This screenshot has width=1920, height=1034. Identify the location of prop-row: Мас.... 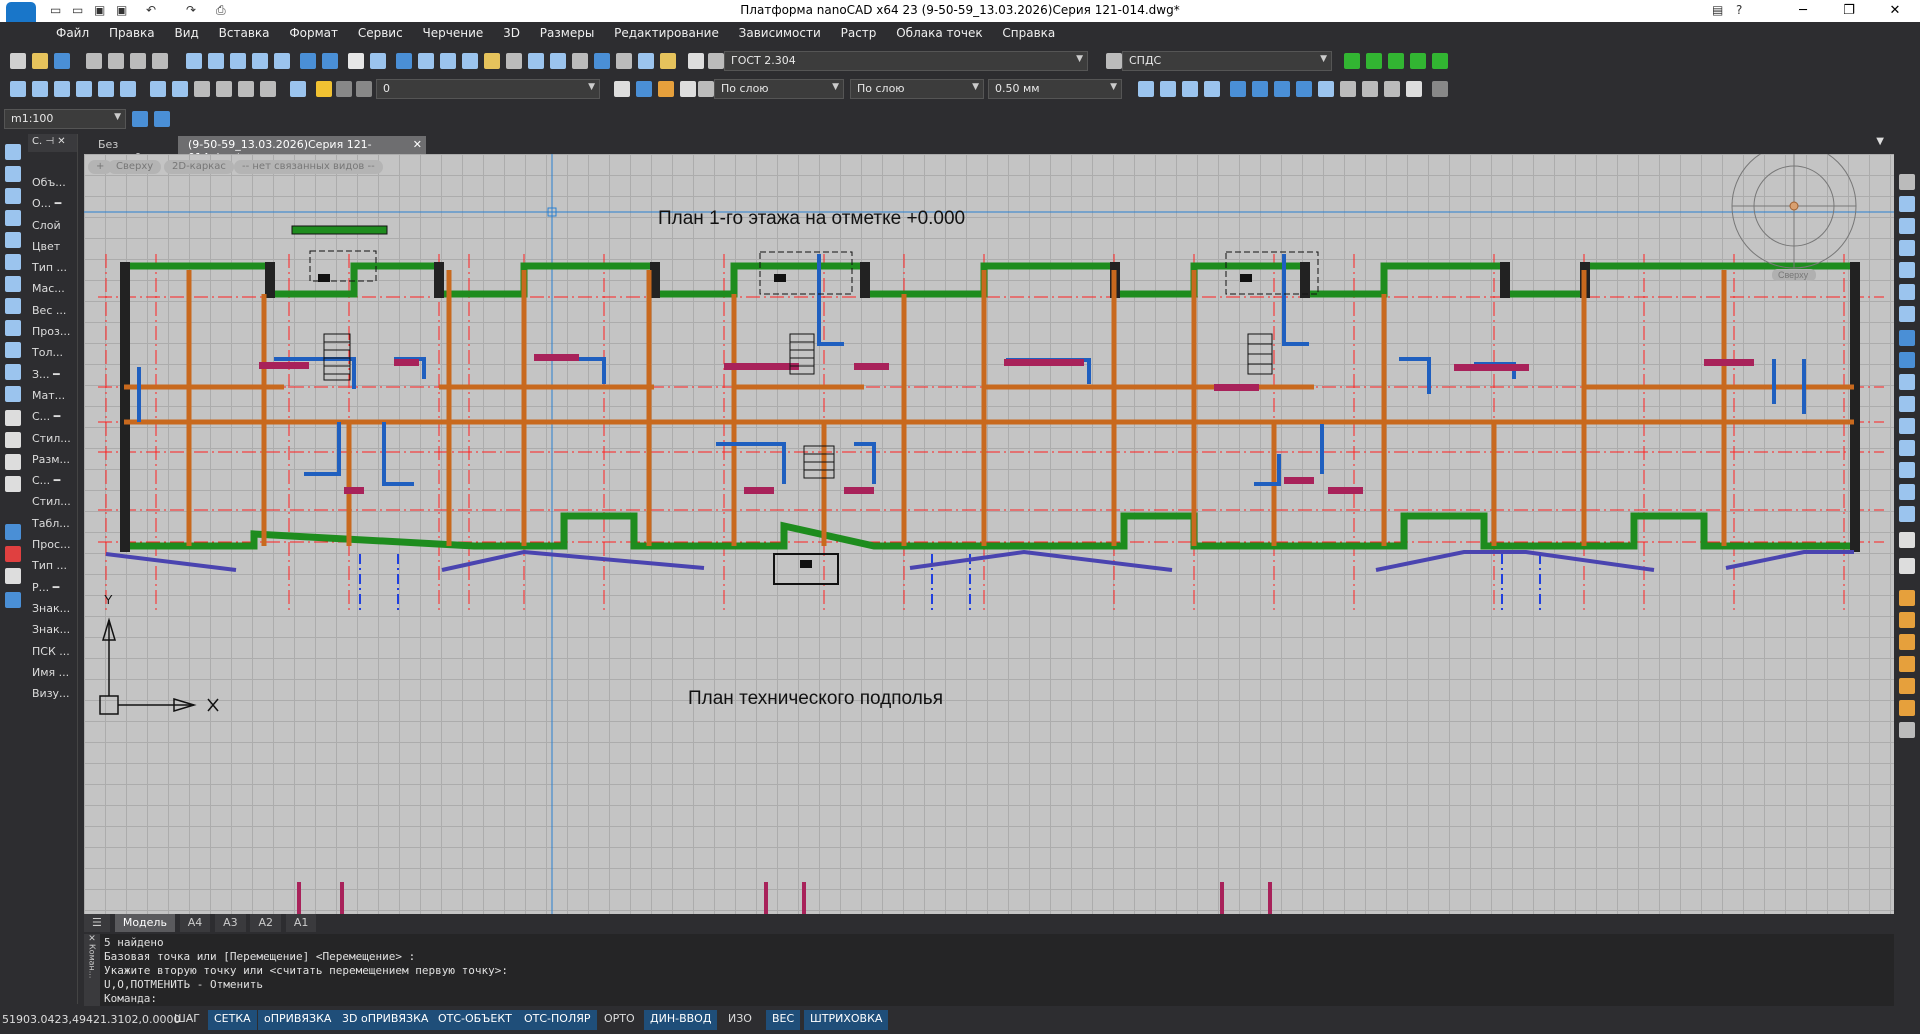
(52, 288).